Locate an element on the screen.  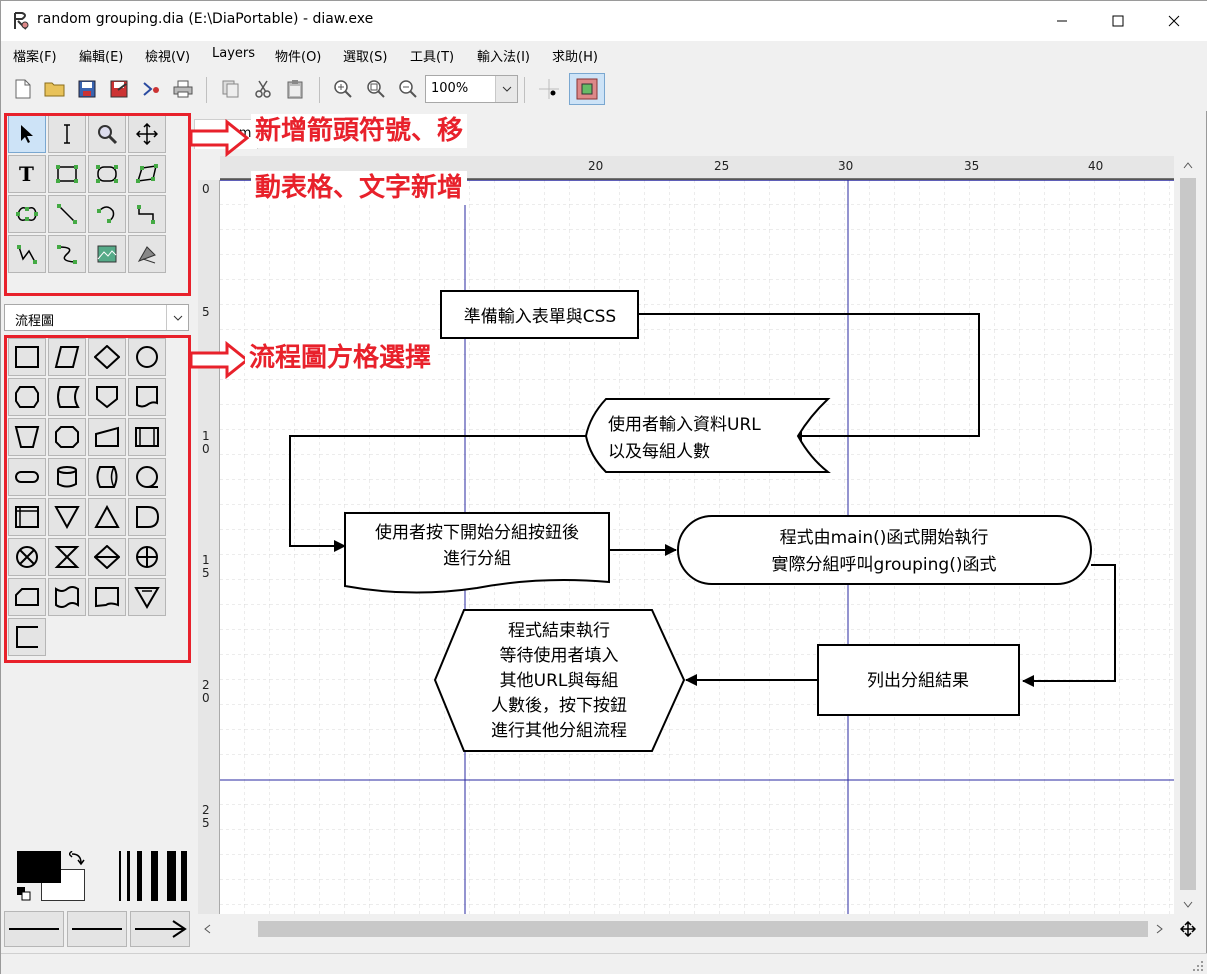
vertical-scroll-thumb is located at coordinates (1188, 534).